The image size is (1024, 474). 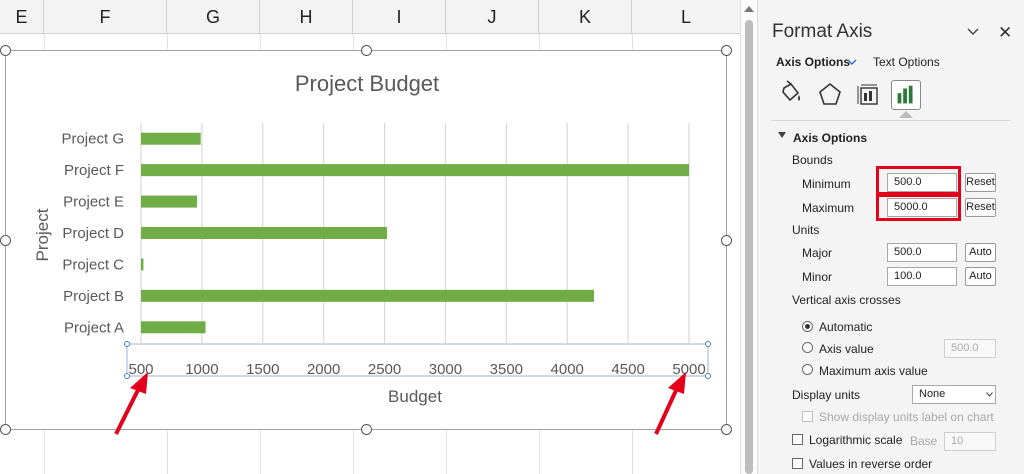 What do you see at coordinates (94, 170) in the screenshot?
I see `y-category-label: Project F` at bounding box center [94, 170].